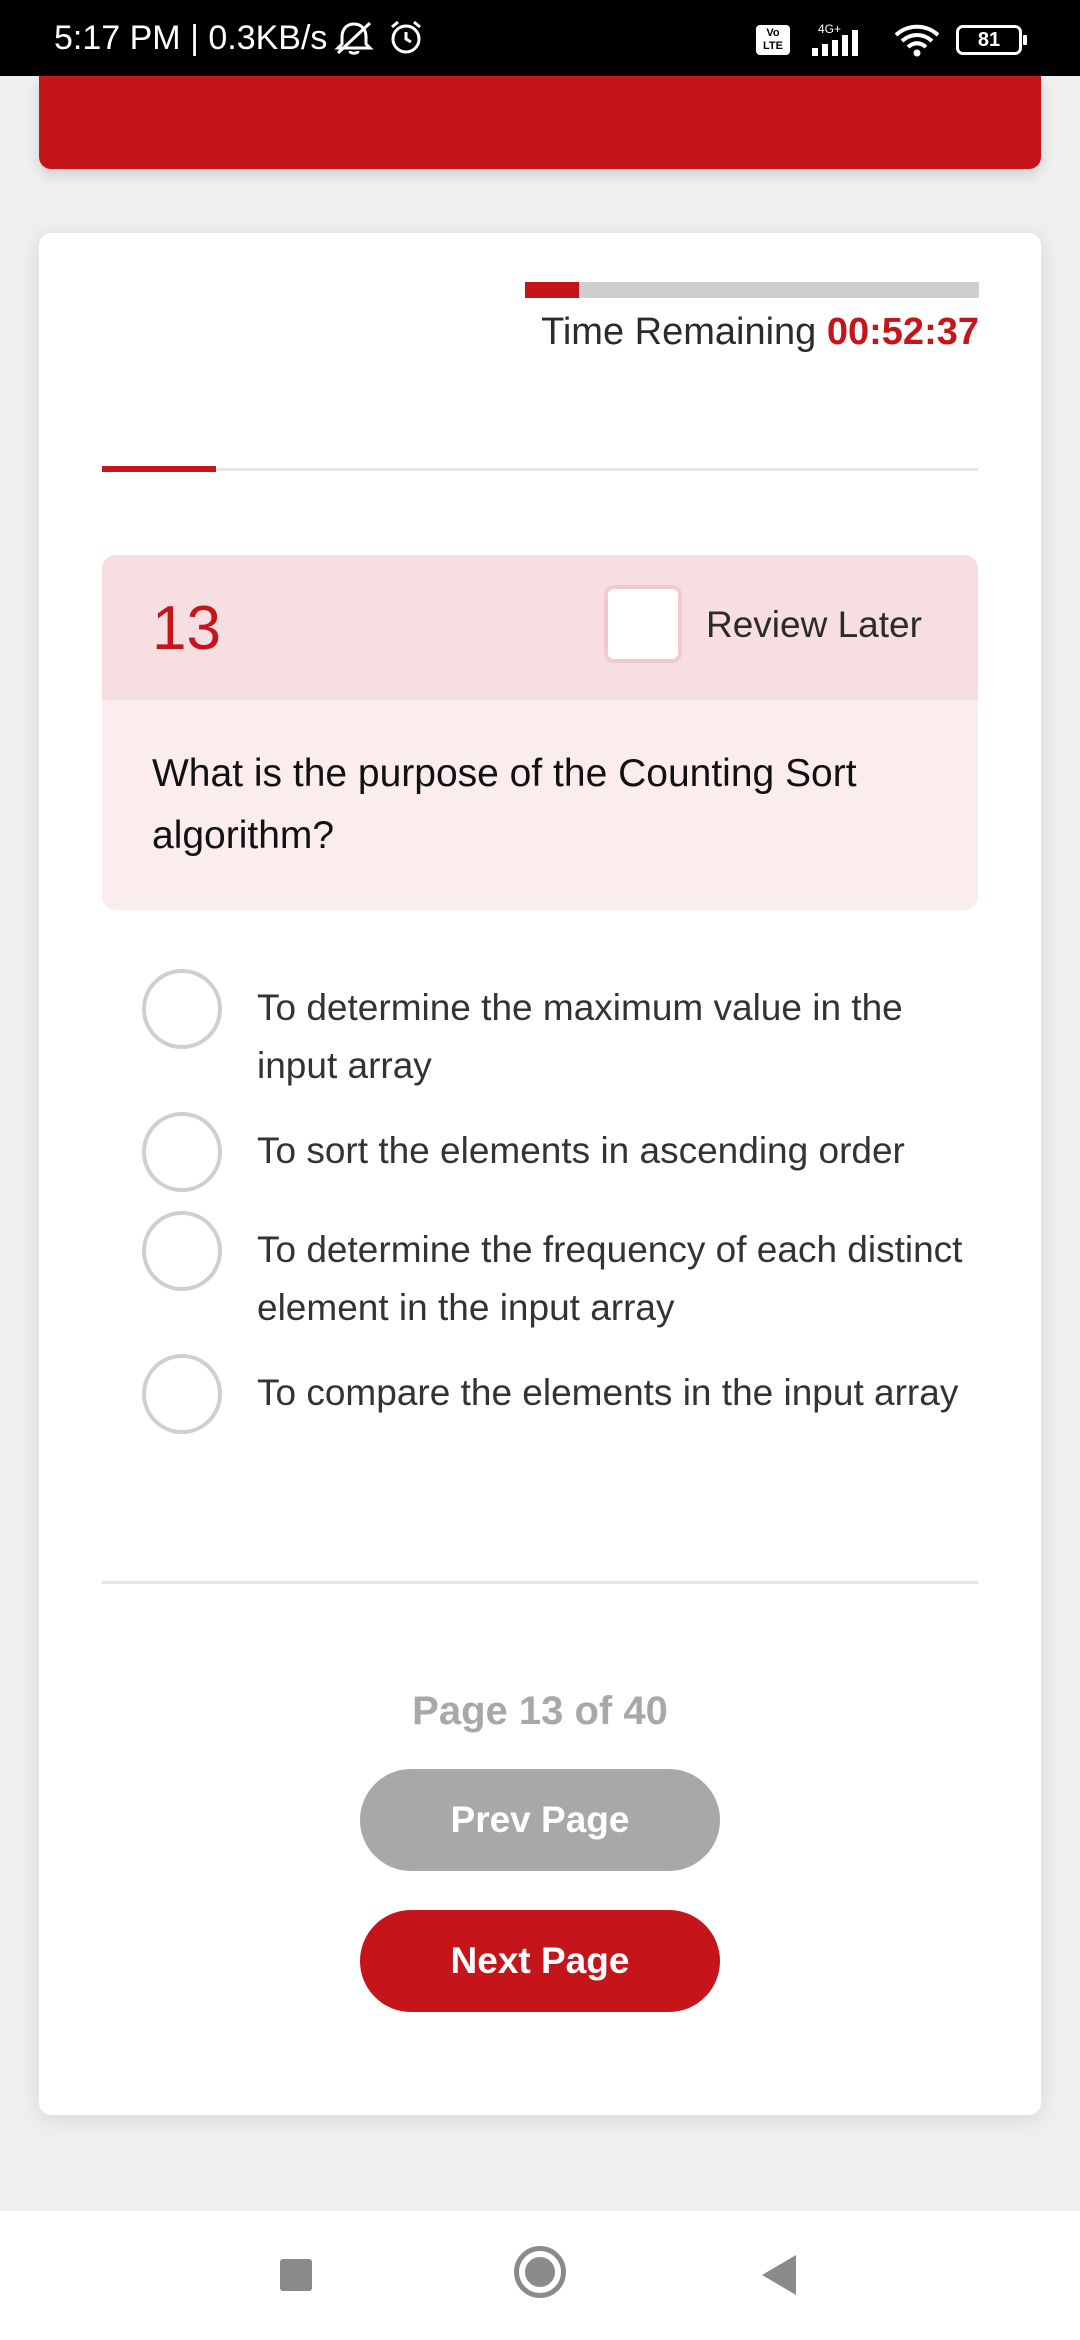 This screenshot has width=1080, height=2340. Describe the element at coordinates (191, 38) in the screenshot. I see `status-time-speed: 5:17 PM | 0.3KB/s` at that location.